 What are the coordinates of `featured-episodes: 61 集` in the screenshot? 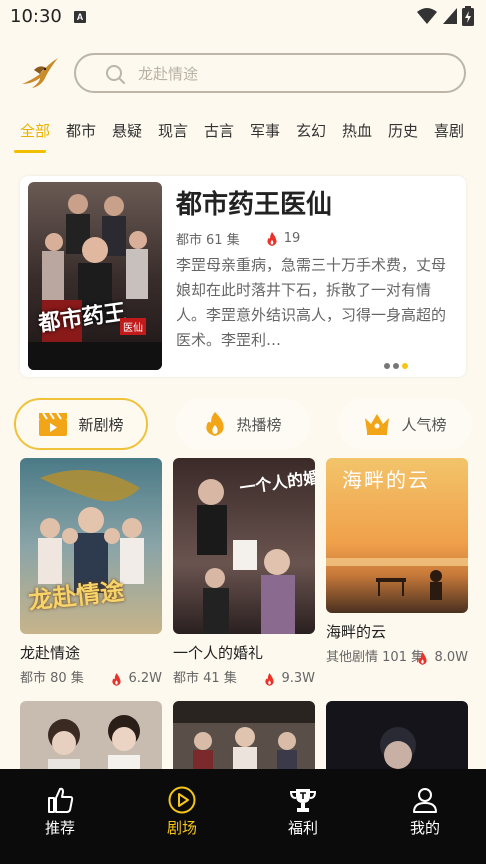 It's located at (223, 240).